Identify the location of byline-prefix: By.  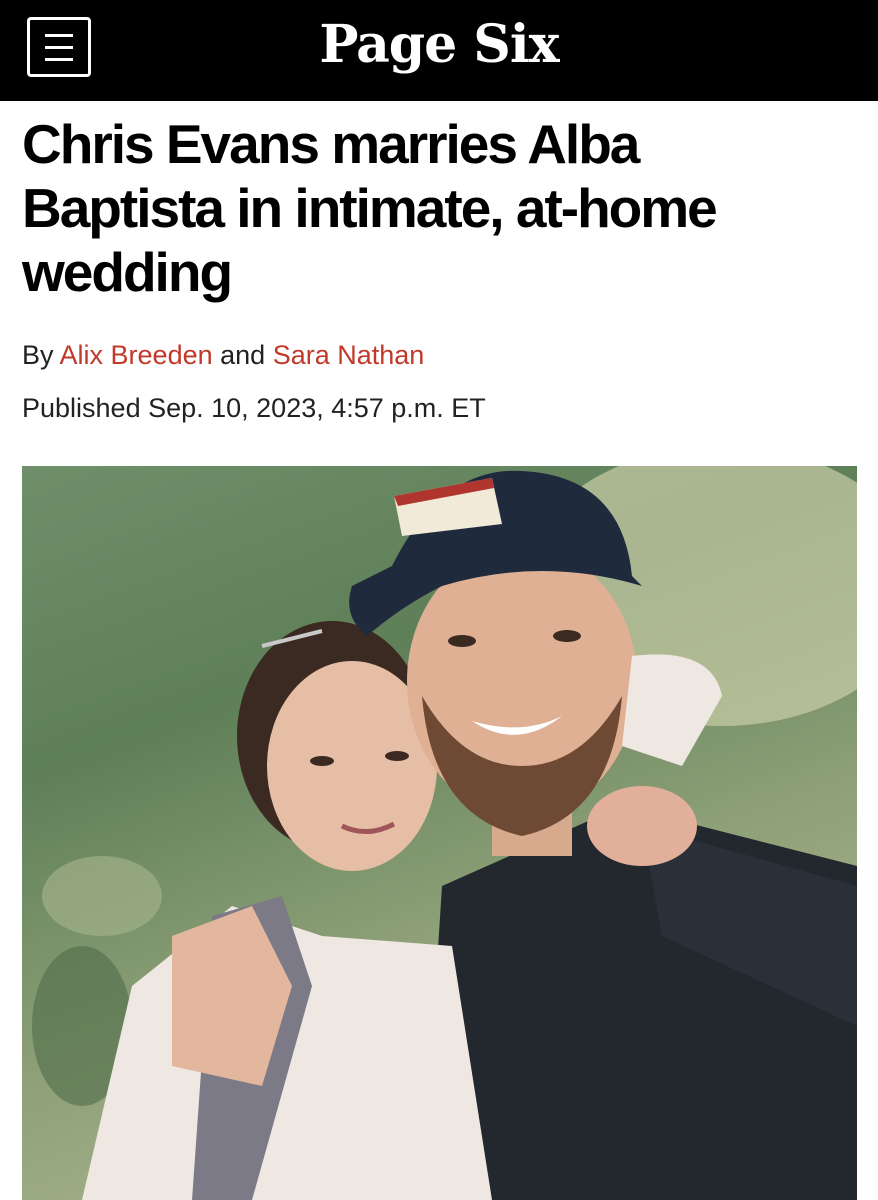
(38, 355).